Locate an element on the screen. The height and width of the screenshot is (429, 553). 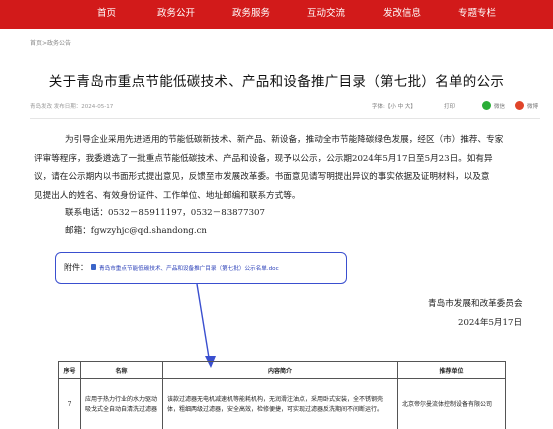
nav-home: 首页 is located at coordinates (106, 14).